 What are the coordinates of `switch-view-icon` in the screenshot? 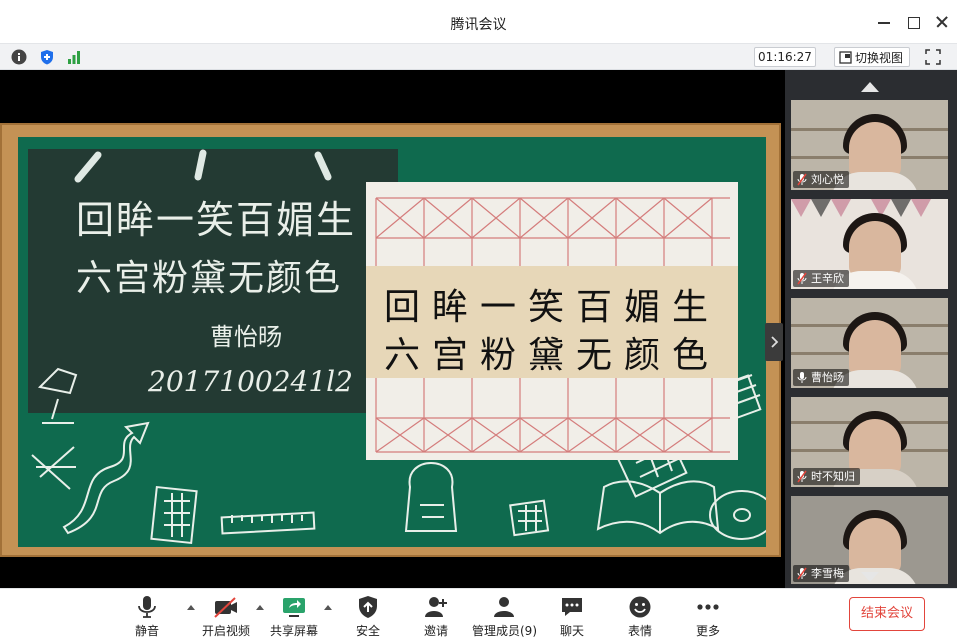 It's located at (845, 57).